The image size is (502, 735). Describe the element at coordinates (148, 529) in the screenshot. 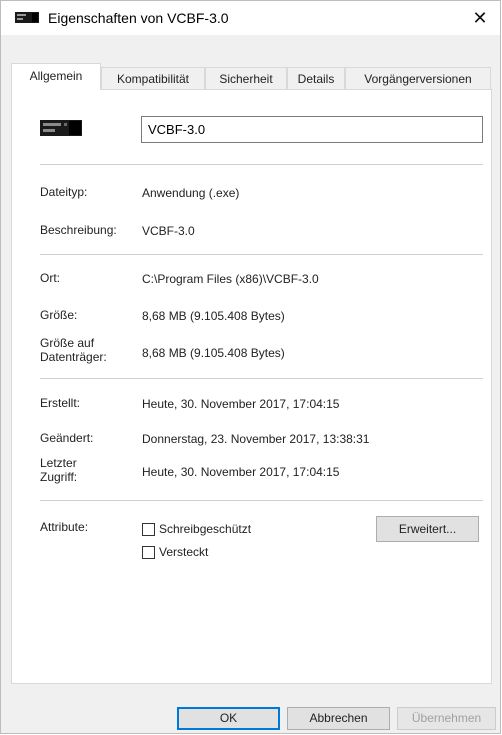

I see `readonly-checkbox` at that location.